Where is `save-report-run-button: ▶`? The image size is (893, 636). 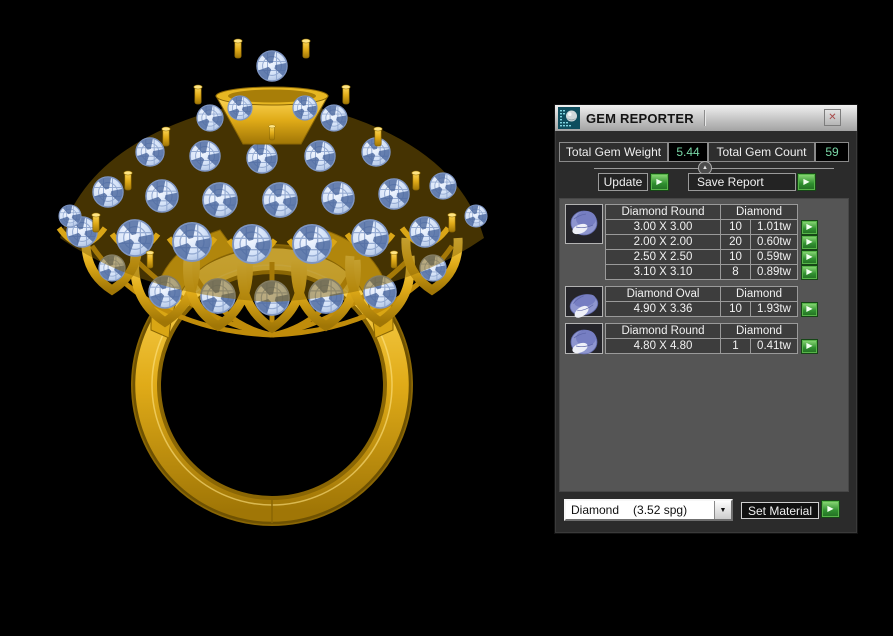
save-report-run-button: ▶ is located at coordinates (806, 182).